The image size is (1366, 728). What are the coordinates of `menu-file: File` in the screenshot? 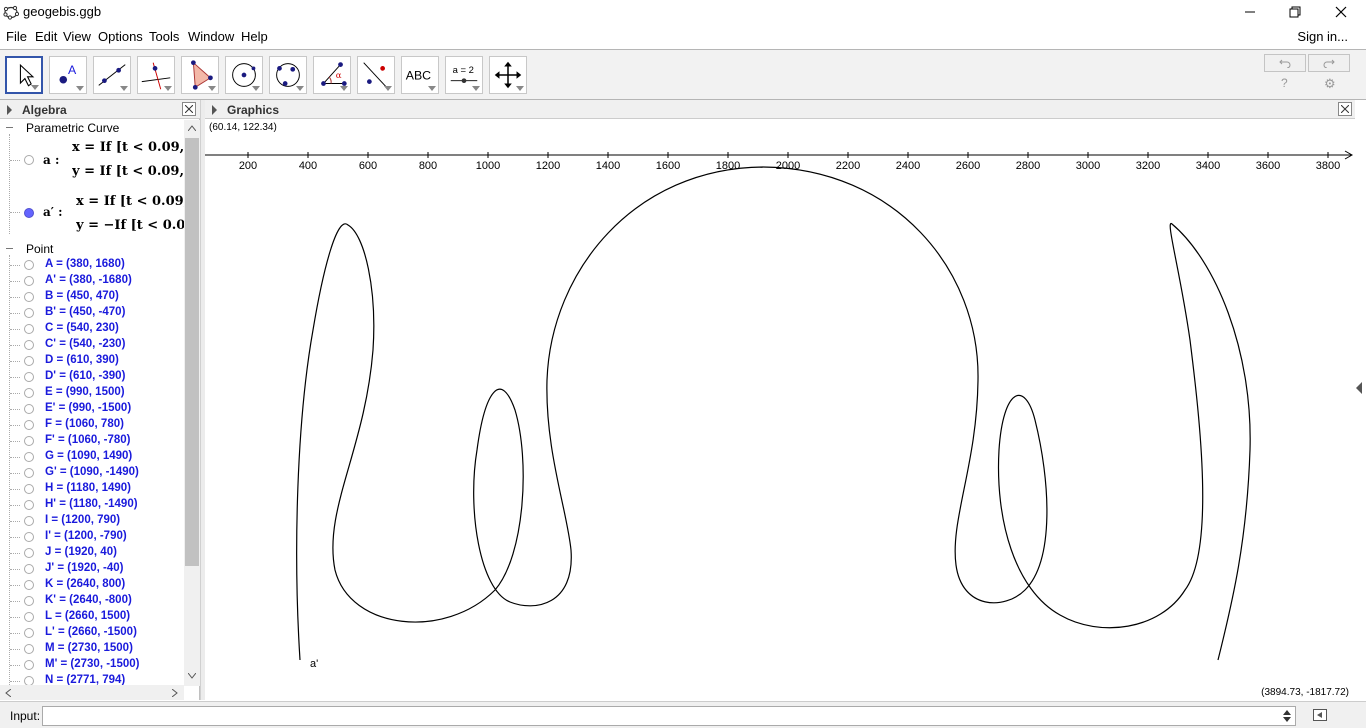 It's located at (16, 36).